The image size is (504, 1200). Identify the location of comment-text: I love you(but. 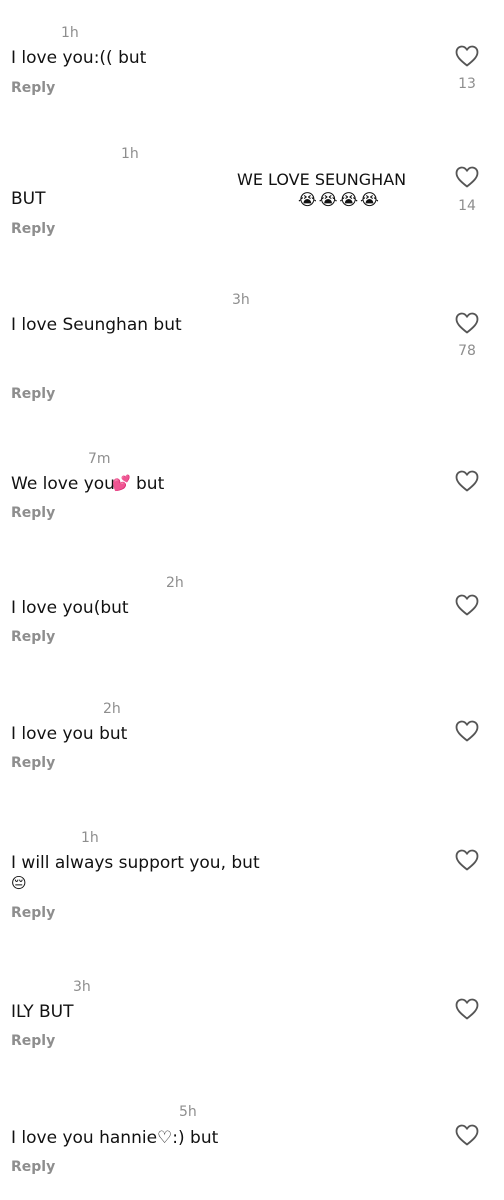
(70, 608).